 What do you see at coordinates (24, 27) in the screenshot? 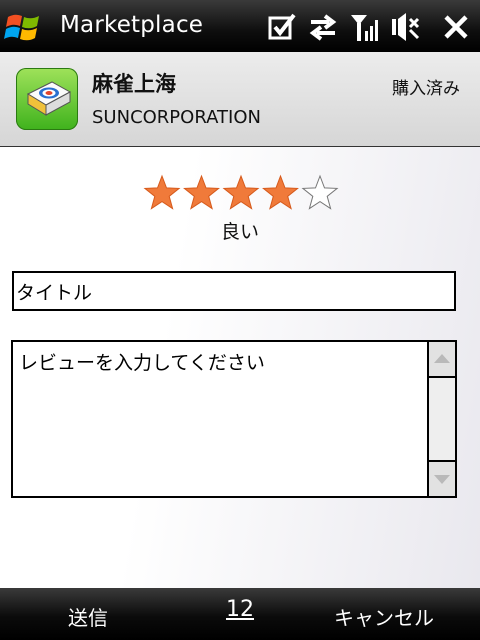
I see `windows-start-icon` at bounding box center [24, 27].